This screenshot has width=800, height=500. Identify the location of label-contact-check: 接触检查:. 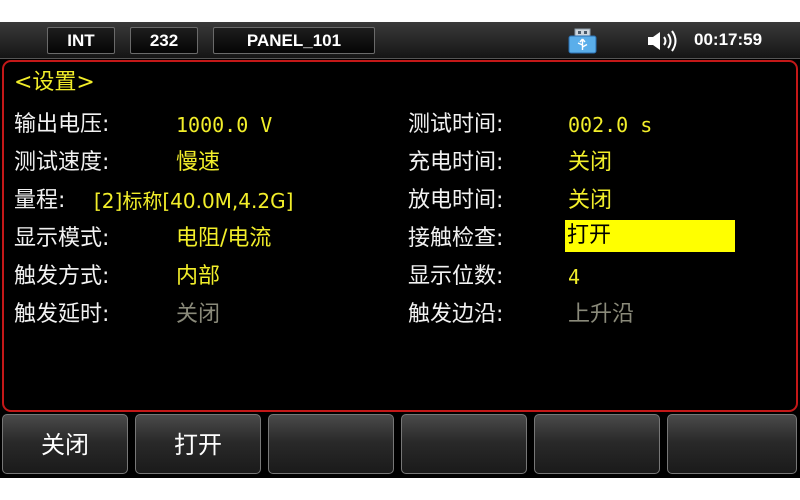
(456, 238).